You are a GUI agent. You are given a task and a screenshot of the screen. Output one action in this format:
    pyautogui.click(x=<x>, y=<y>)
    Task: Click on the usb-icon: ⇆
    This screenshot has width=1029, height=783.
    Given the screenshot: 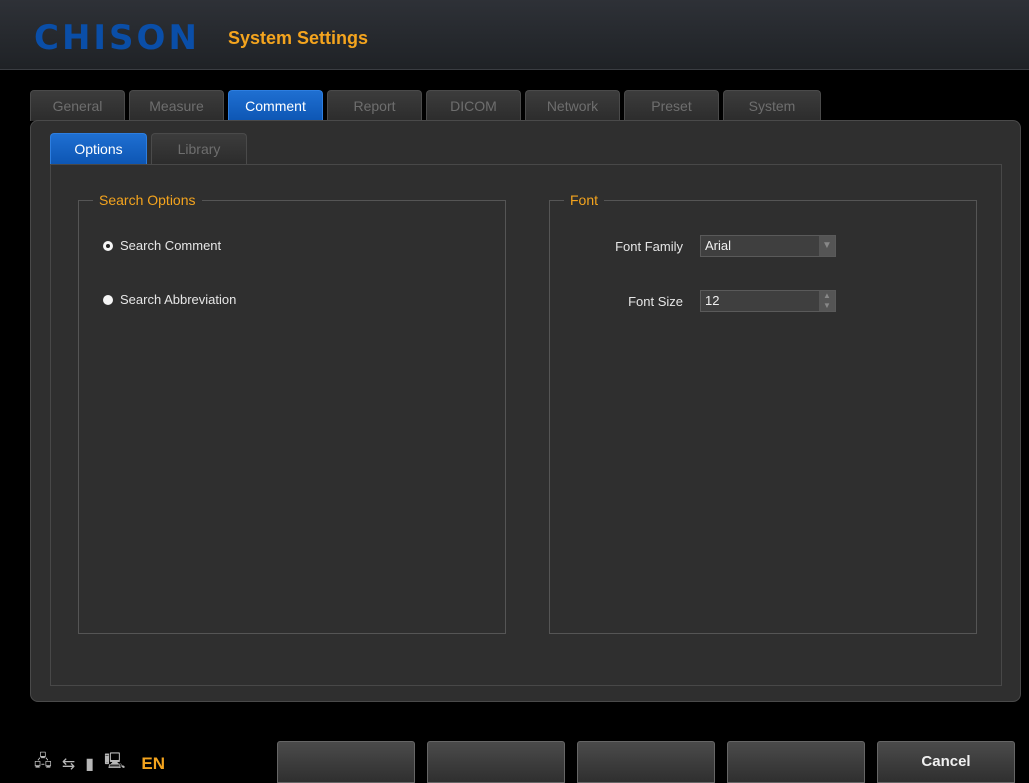 What is the action you would take?
    pyautogui.click(x=68, y=764)
    